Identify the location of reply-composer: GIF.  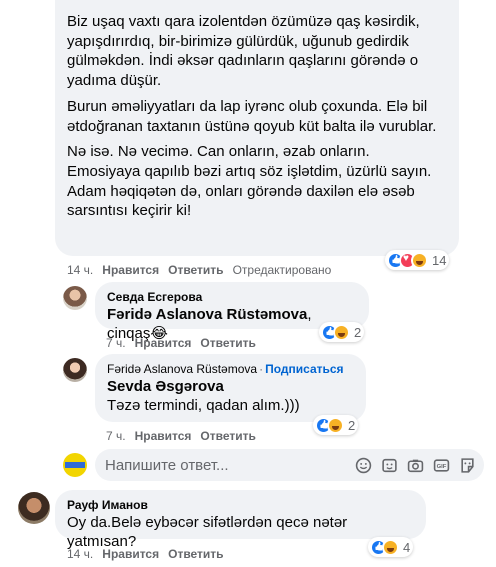
(289, 465).